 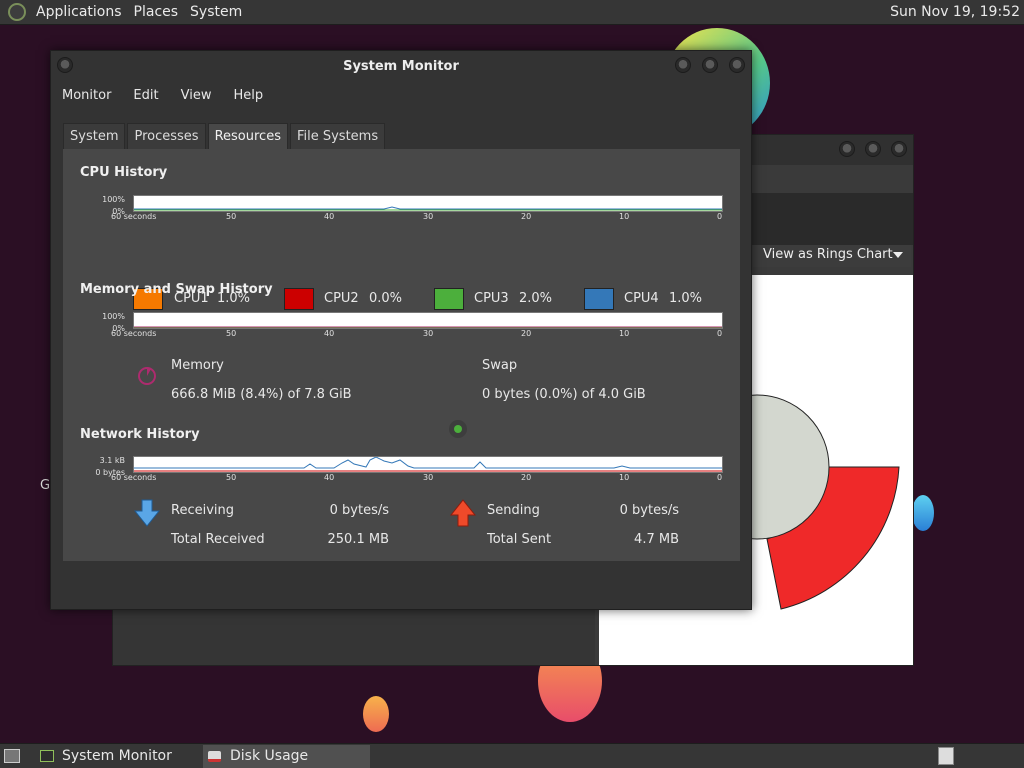 What do you see at coordinates (196, 99) in the screenshot?
I see `menu-view: View` at bounding box center [196, 99].